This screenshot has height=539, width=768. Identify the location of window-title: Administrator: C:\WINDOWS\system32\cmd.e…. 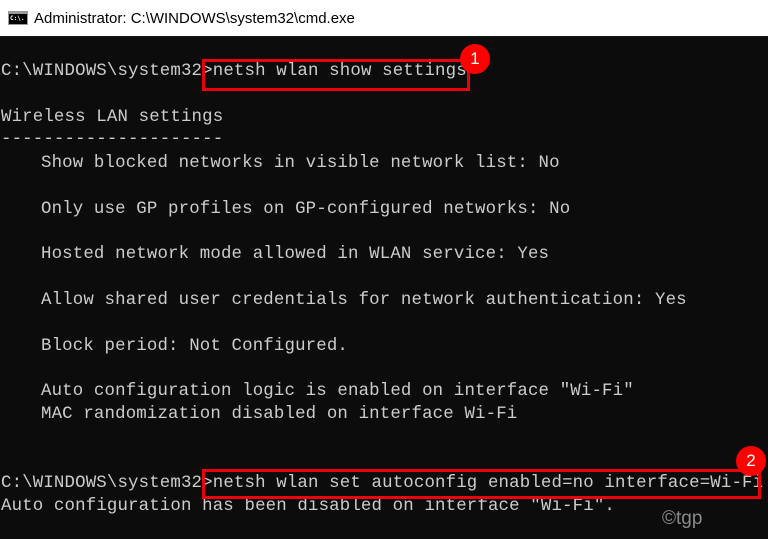
(194, 18).